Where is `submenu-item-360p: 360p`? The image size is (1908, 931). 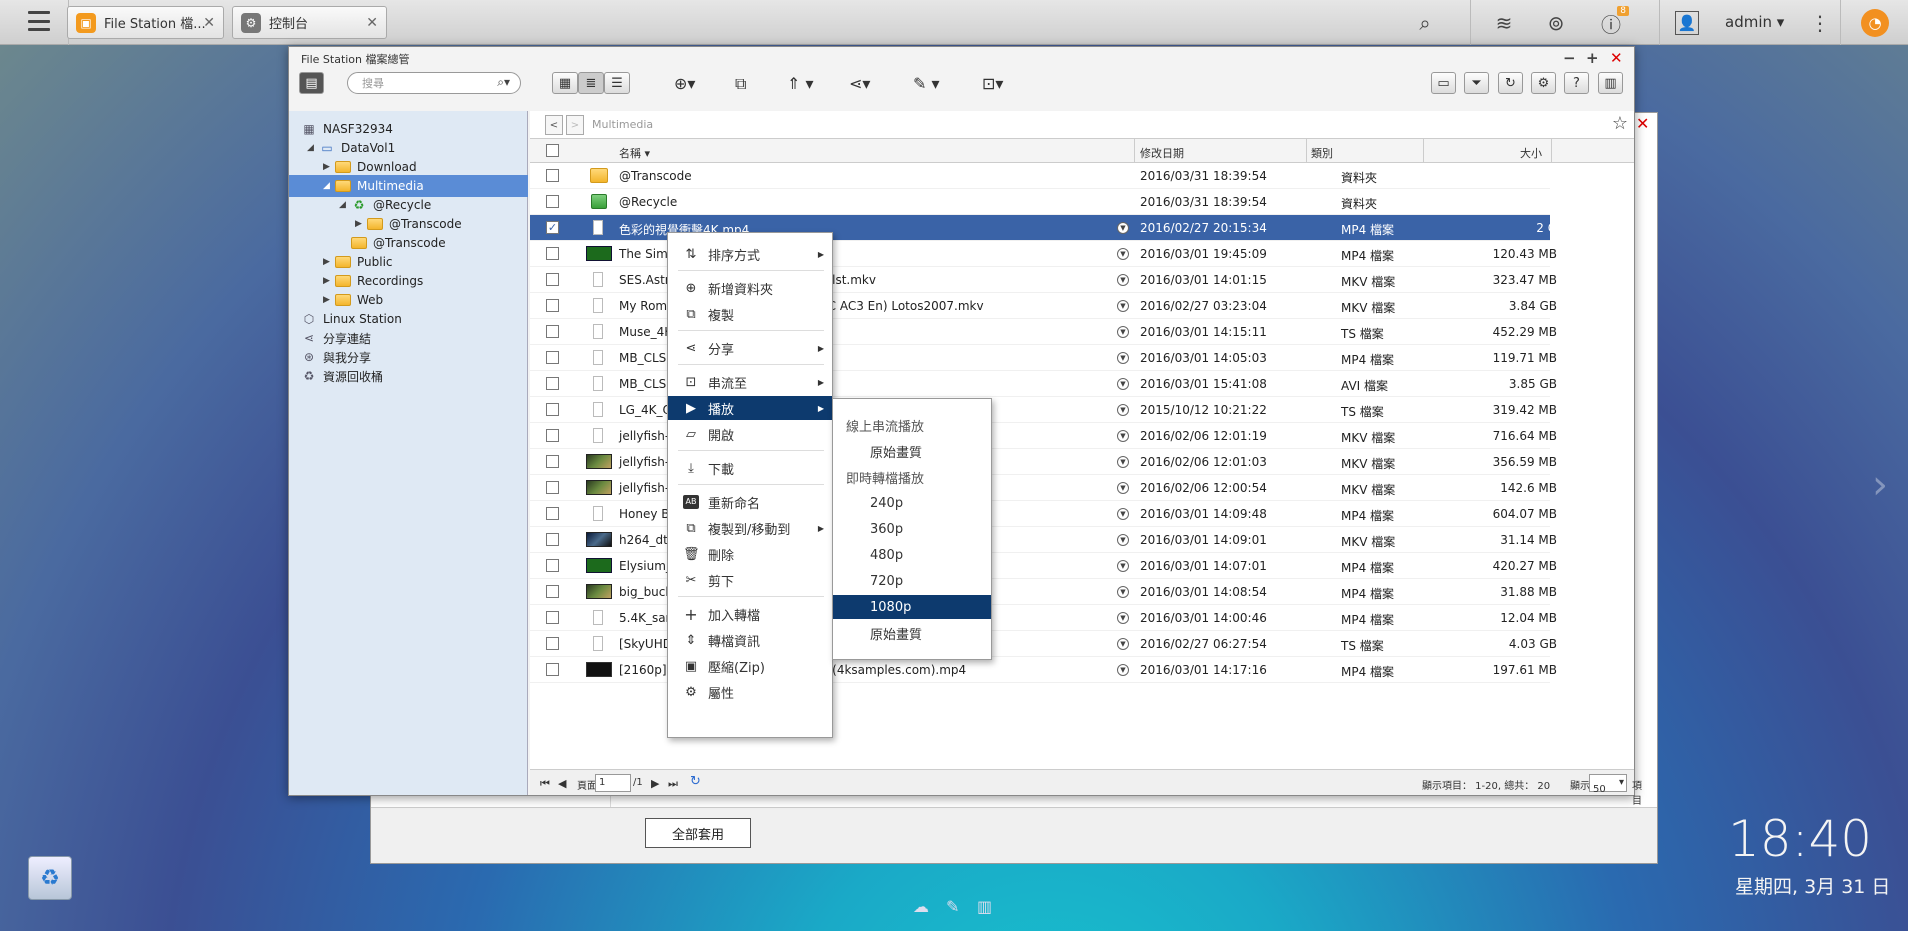 submenu-item-360p: 360p is located at coordinates (912, 529).